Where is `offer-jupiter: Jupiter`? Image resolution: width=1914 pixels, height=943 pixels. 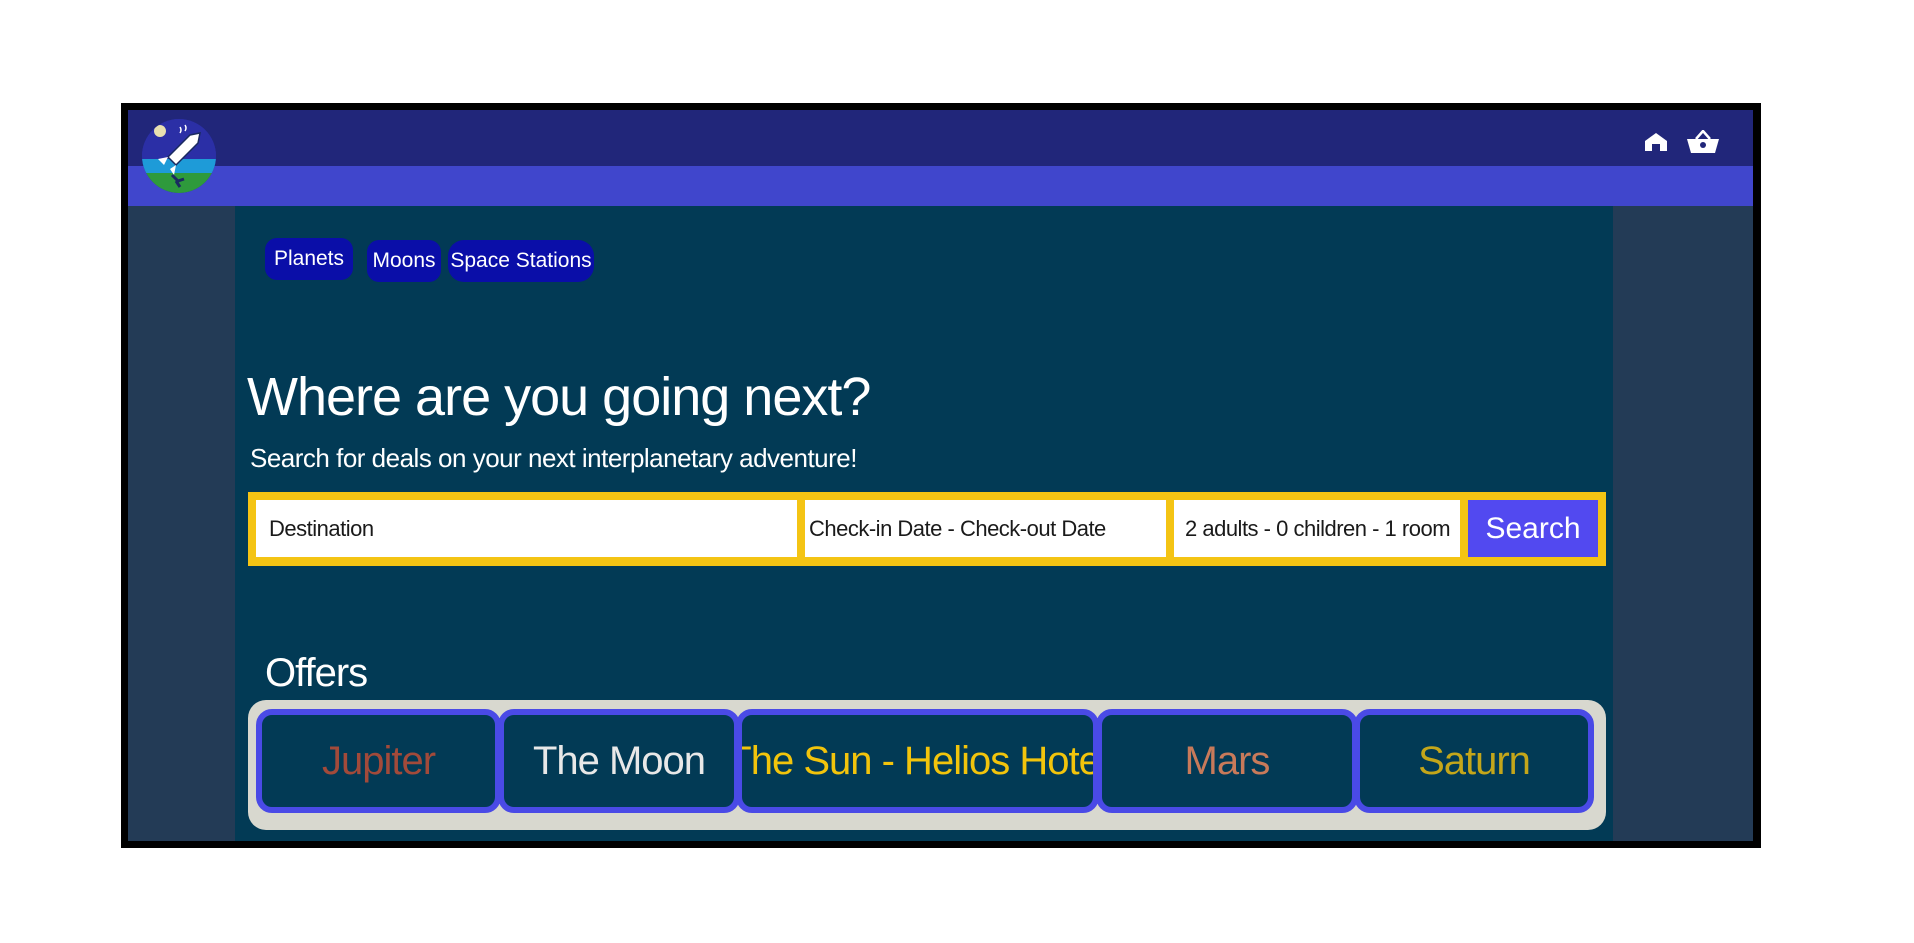
offer-jupiter: Jupiter is located at coordinates (378, 761).